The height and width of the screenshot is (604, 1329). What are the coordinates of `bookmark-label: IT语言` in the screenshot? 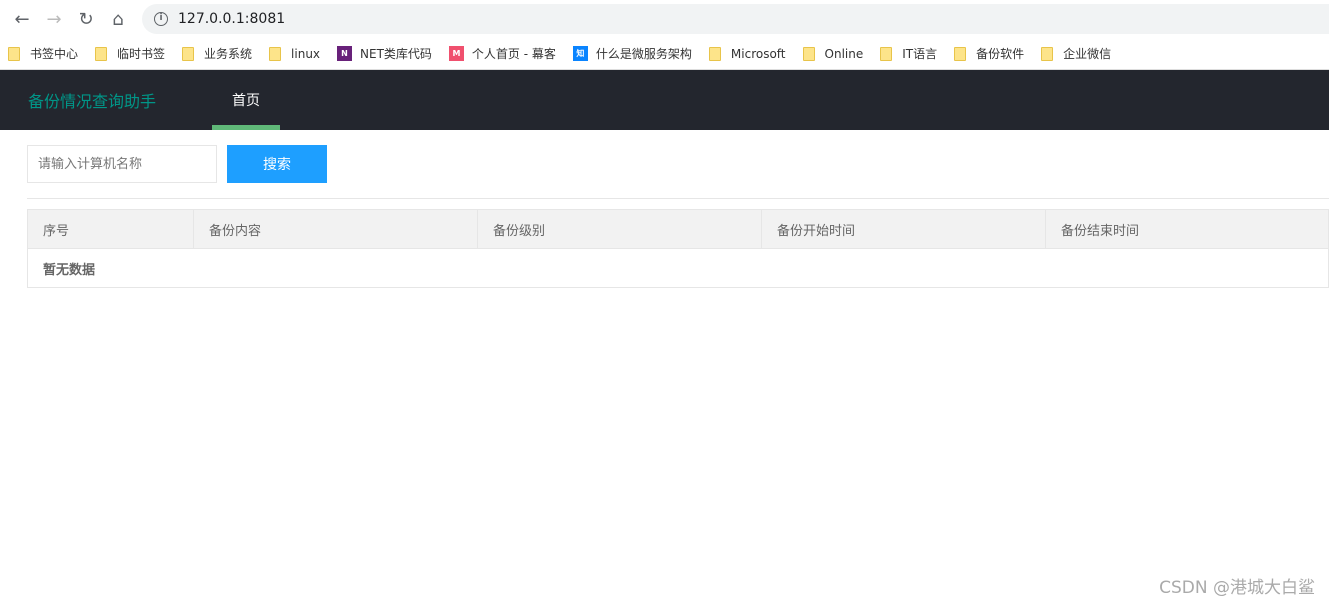 It's located at (920, 54).